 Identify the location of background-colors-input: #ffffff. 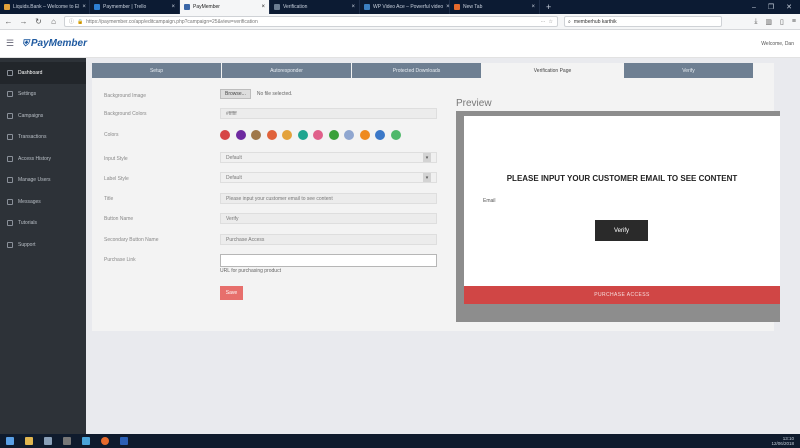
(328, 113).